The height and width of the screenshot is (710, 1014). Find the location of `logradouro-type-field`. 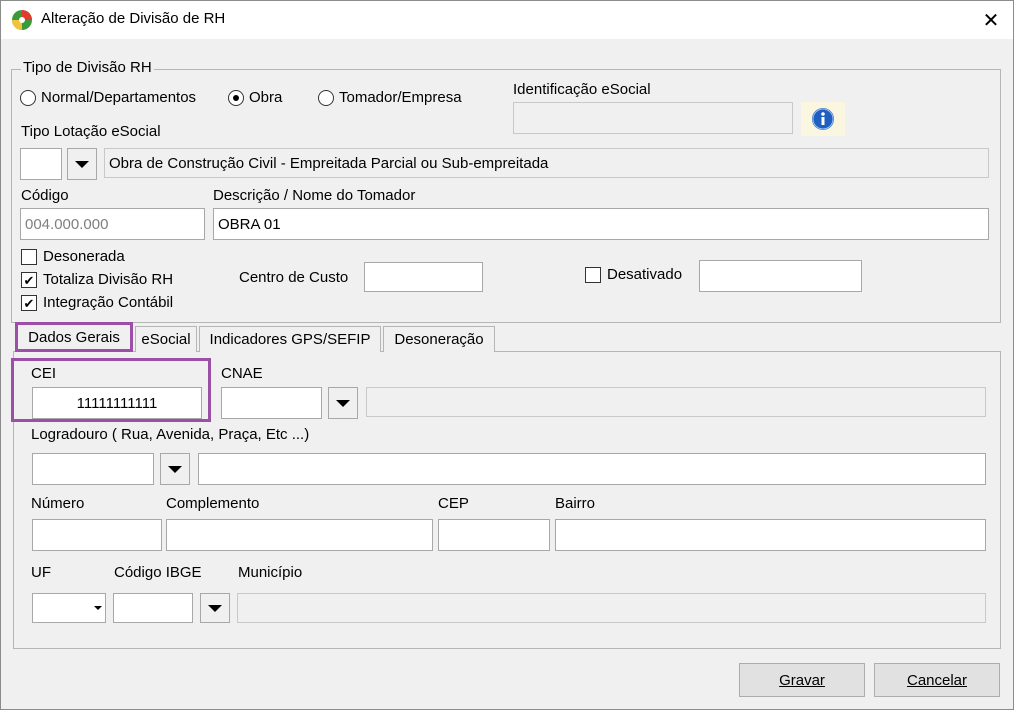

logradouro-type-field is located at coordinates (93, 469).